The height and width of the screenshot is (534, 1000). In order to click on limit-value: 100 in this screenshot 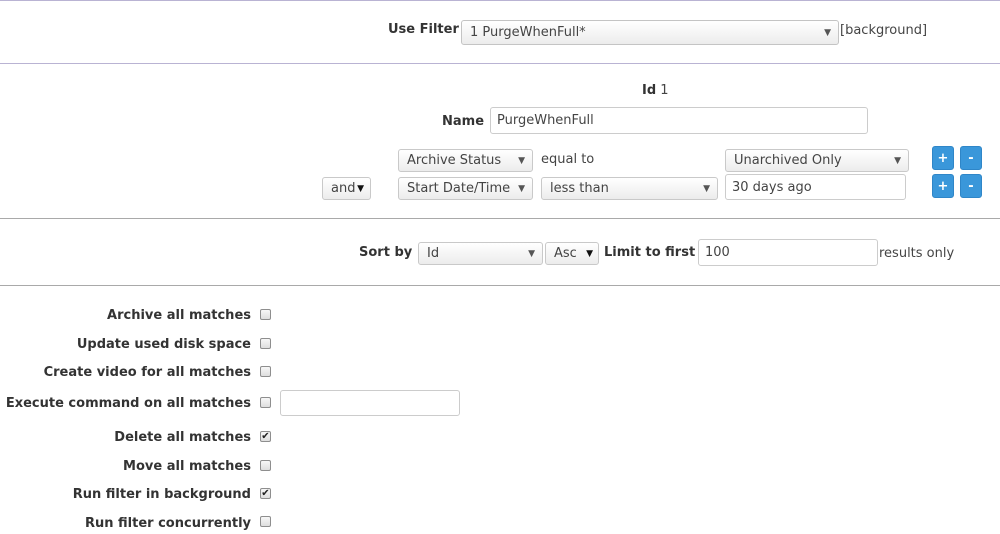, I will do `click(717, 252)`.